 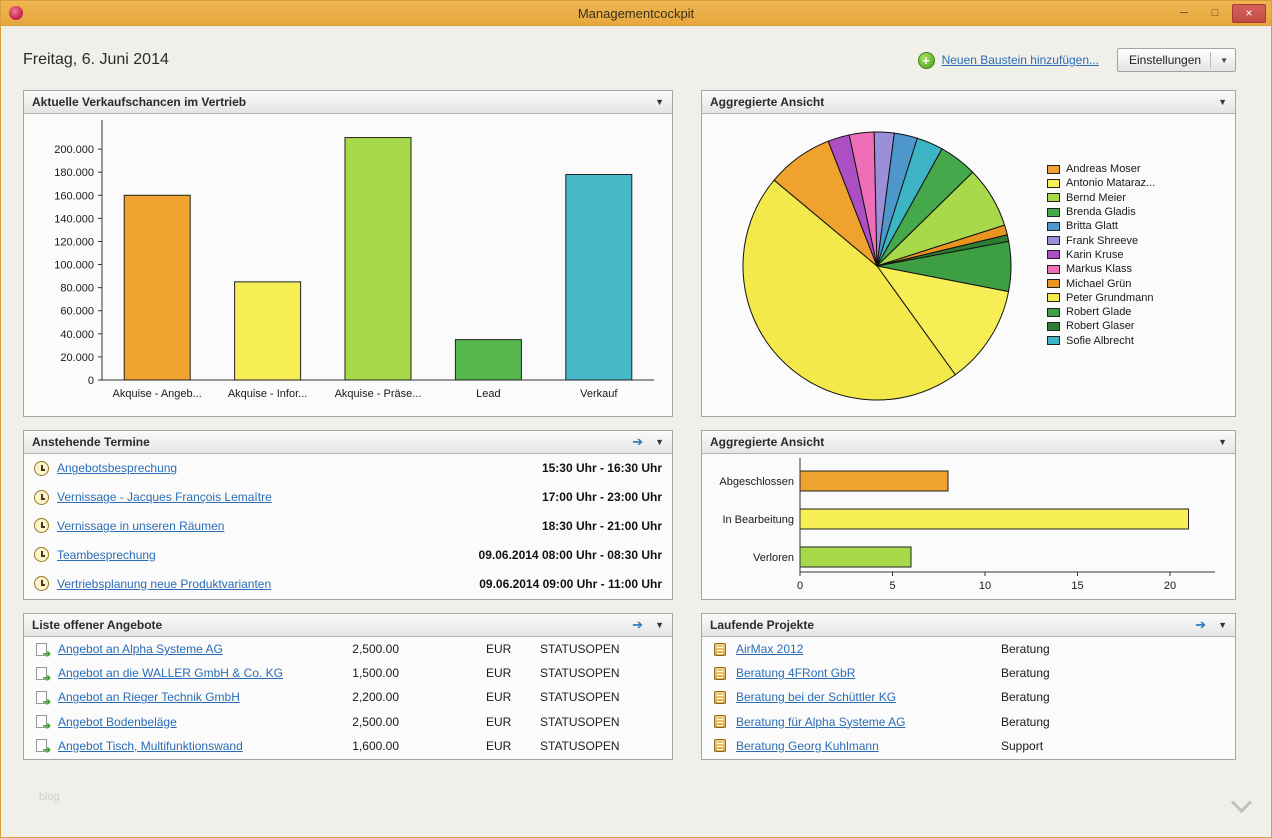 What do you see at coordinates (968, 697) in the screenshot?
I see `project-row: Beratung bei der Schüttler KG Beratung` at bounding box center [968, 697].